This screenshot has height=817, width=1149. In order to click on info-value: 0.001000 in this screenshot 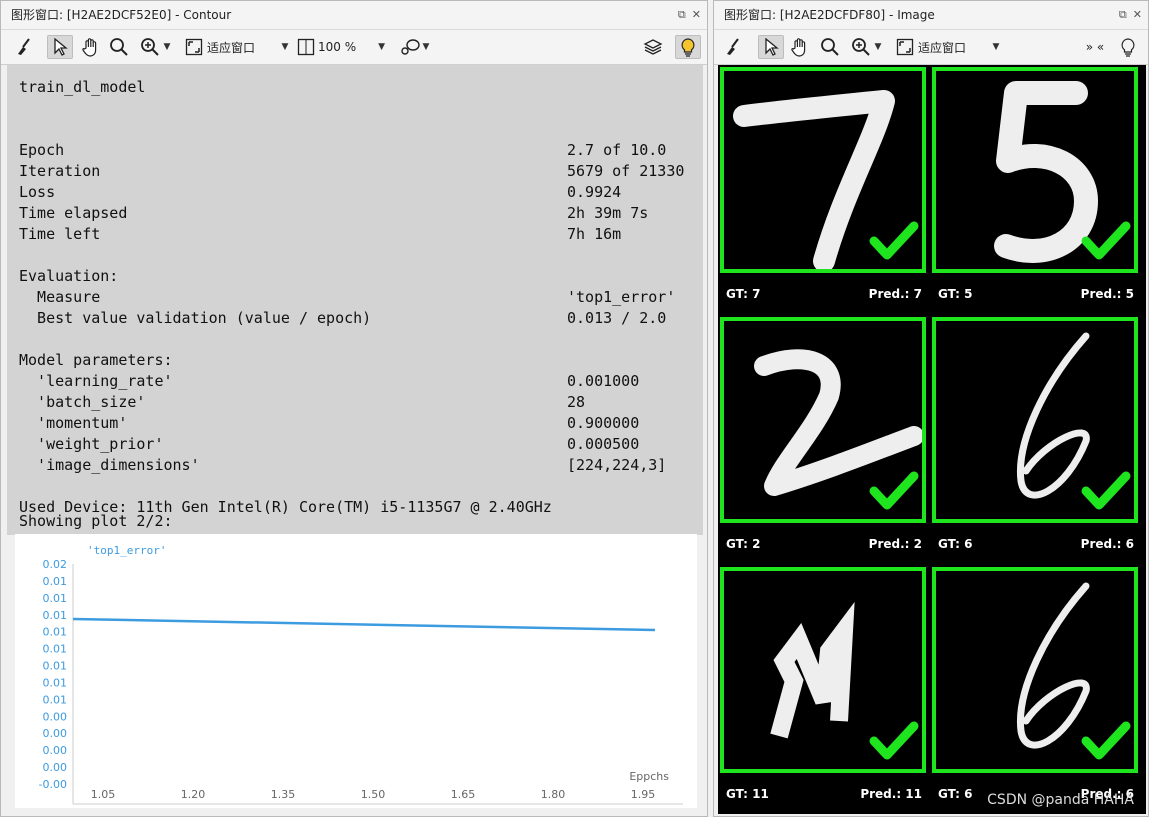, I will do `click(603, 381)`.